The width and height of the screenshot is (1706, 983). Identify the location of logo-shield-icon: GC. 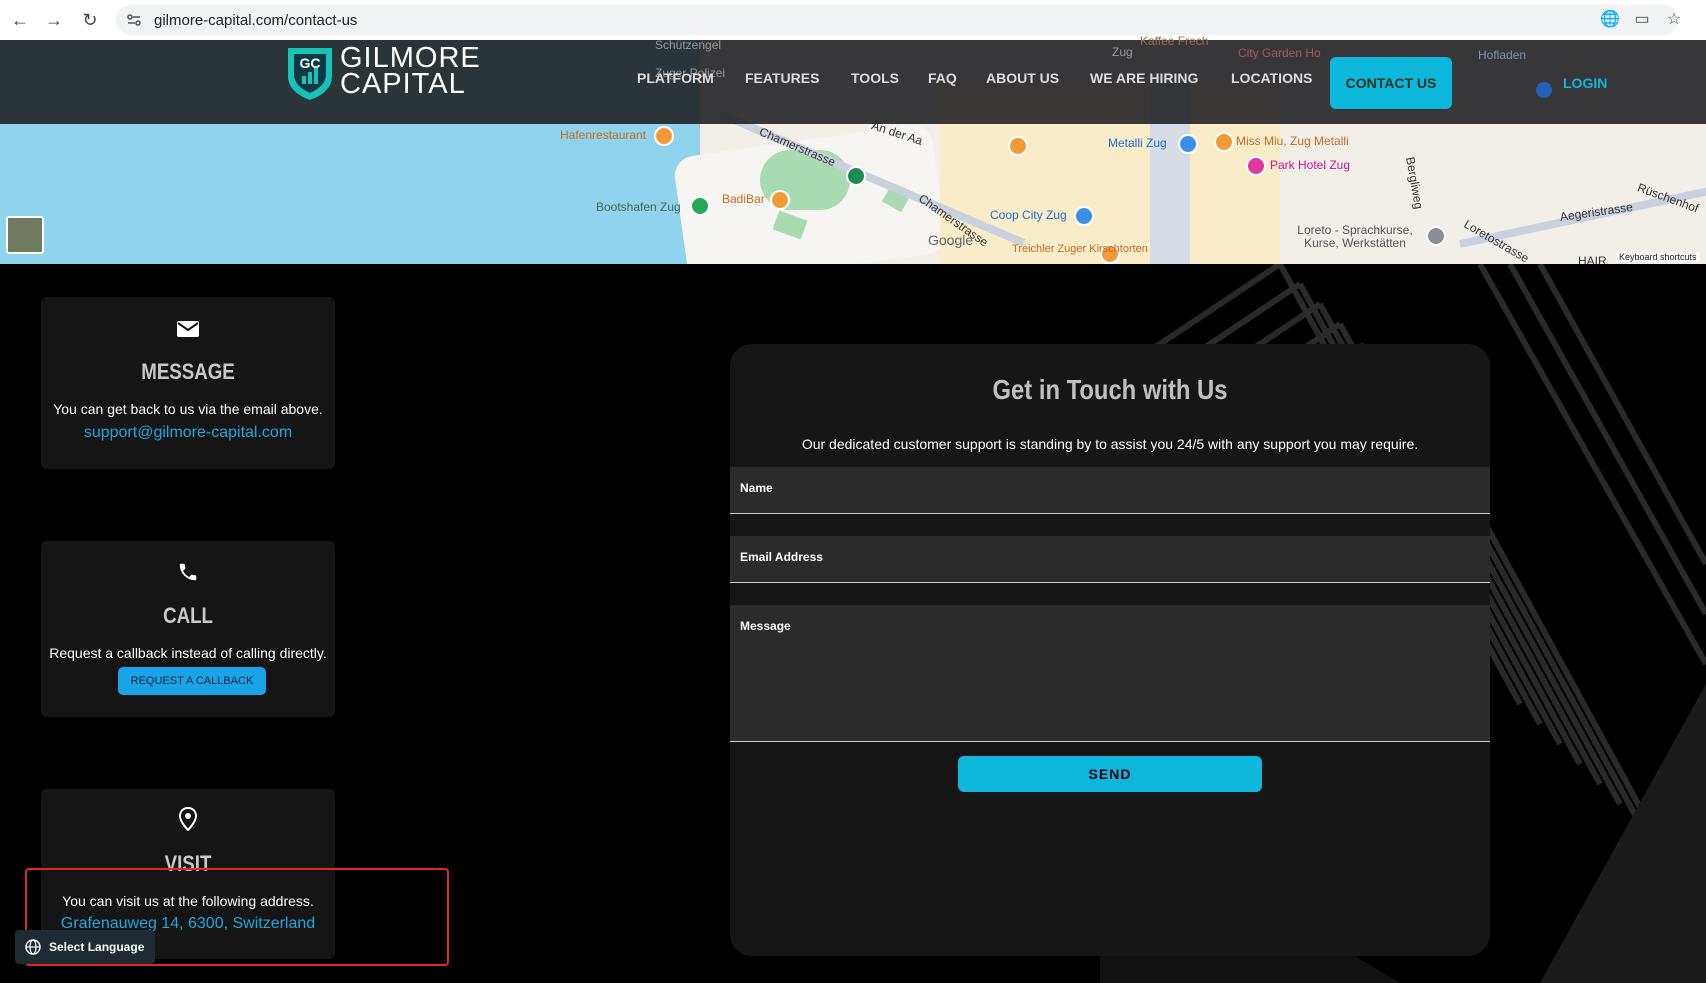
(310, 74).